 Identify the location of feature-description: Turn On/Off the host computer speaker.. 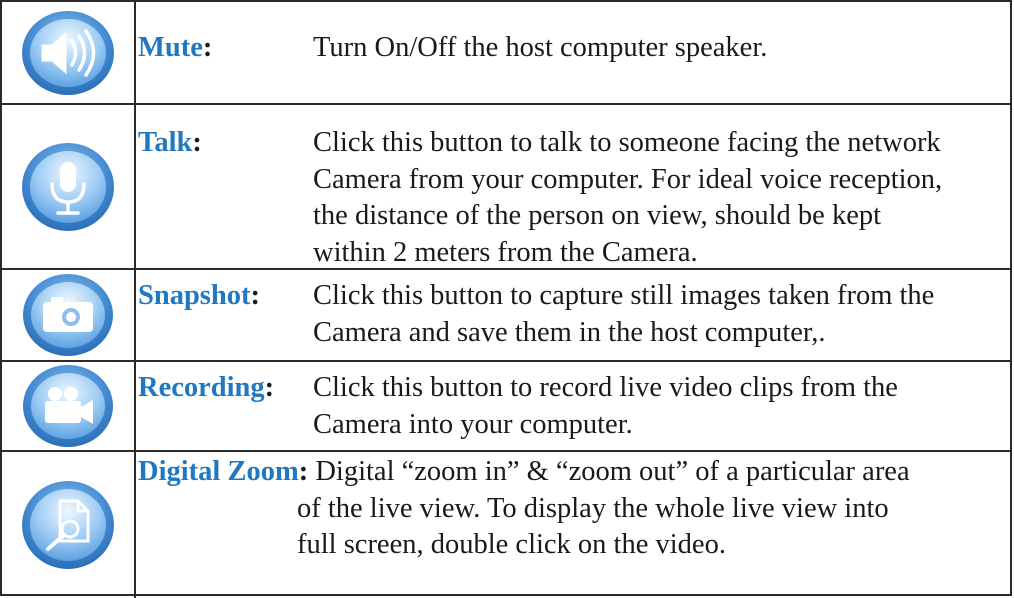
(540, 47).